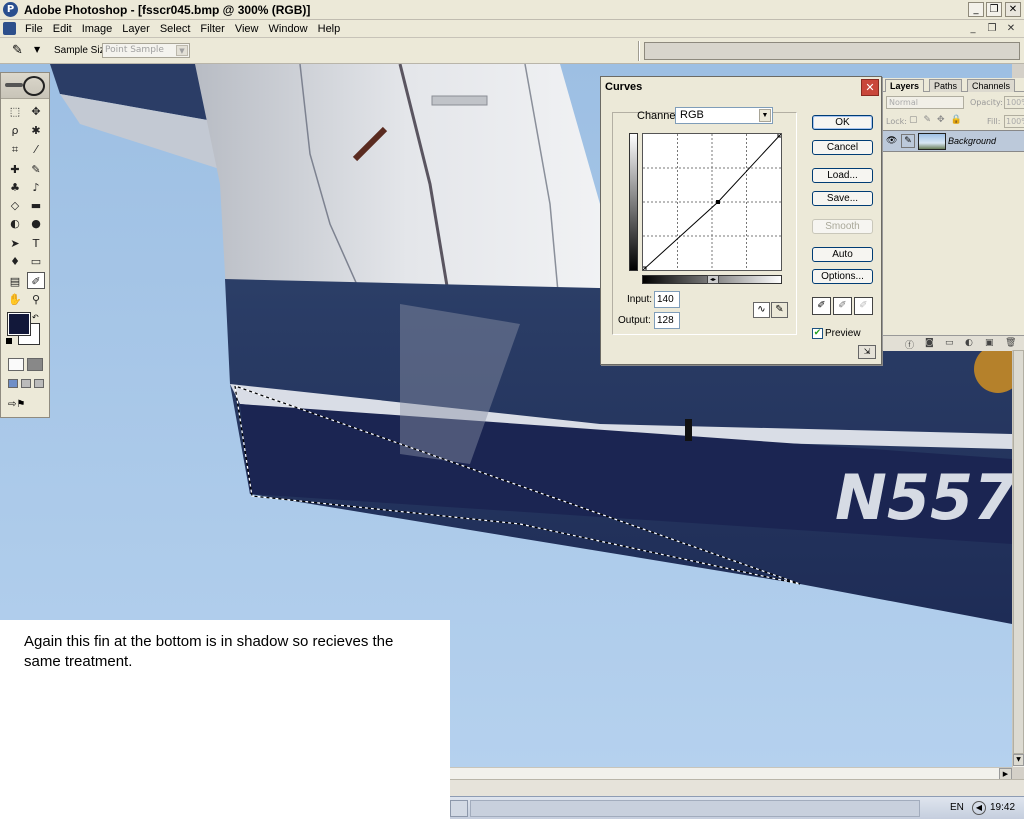 This screenshot has height=819, width=1024. I want to click on palette-well, so click(832, 51).